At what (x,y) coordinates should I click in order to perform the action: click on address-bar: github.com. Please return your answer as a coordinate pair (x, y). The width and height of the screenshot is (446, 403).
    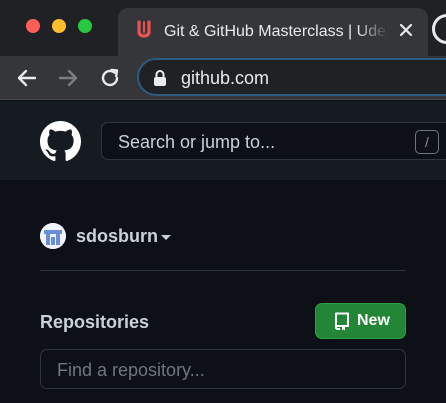
    Looking at the image, I should click on (291, 77).